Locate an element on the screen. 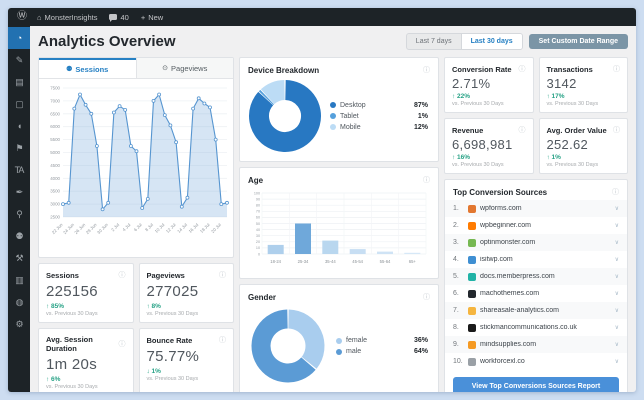 Image resolution: width=644 pixels, height=400 pixels. device-legend: Desktop 87% Tablet 1% Mobile 12% is located at coordinates (379, 116).